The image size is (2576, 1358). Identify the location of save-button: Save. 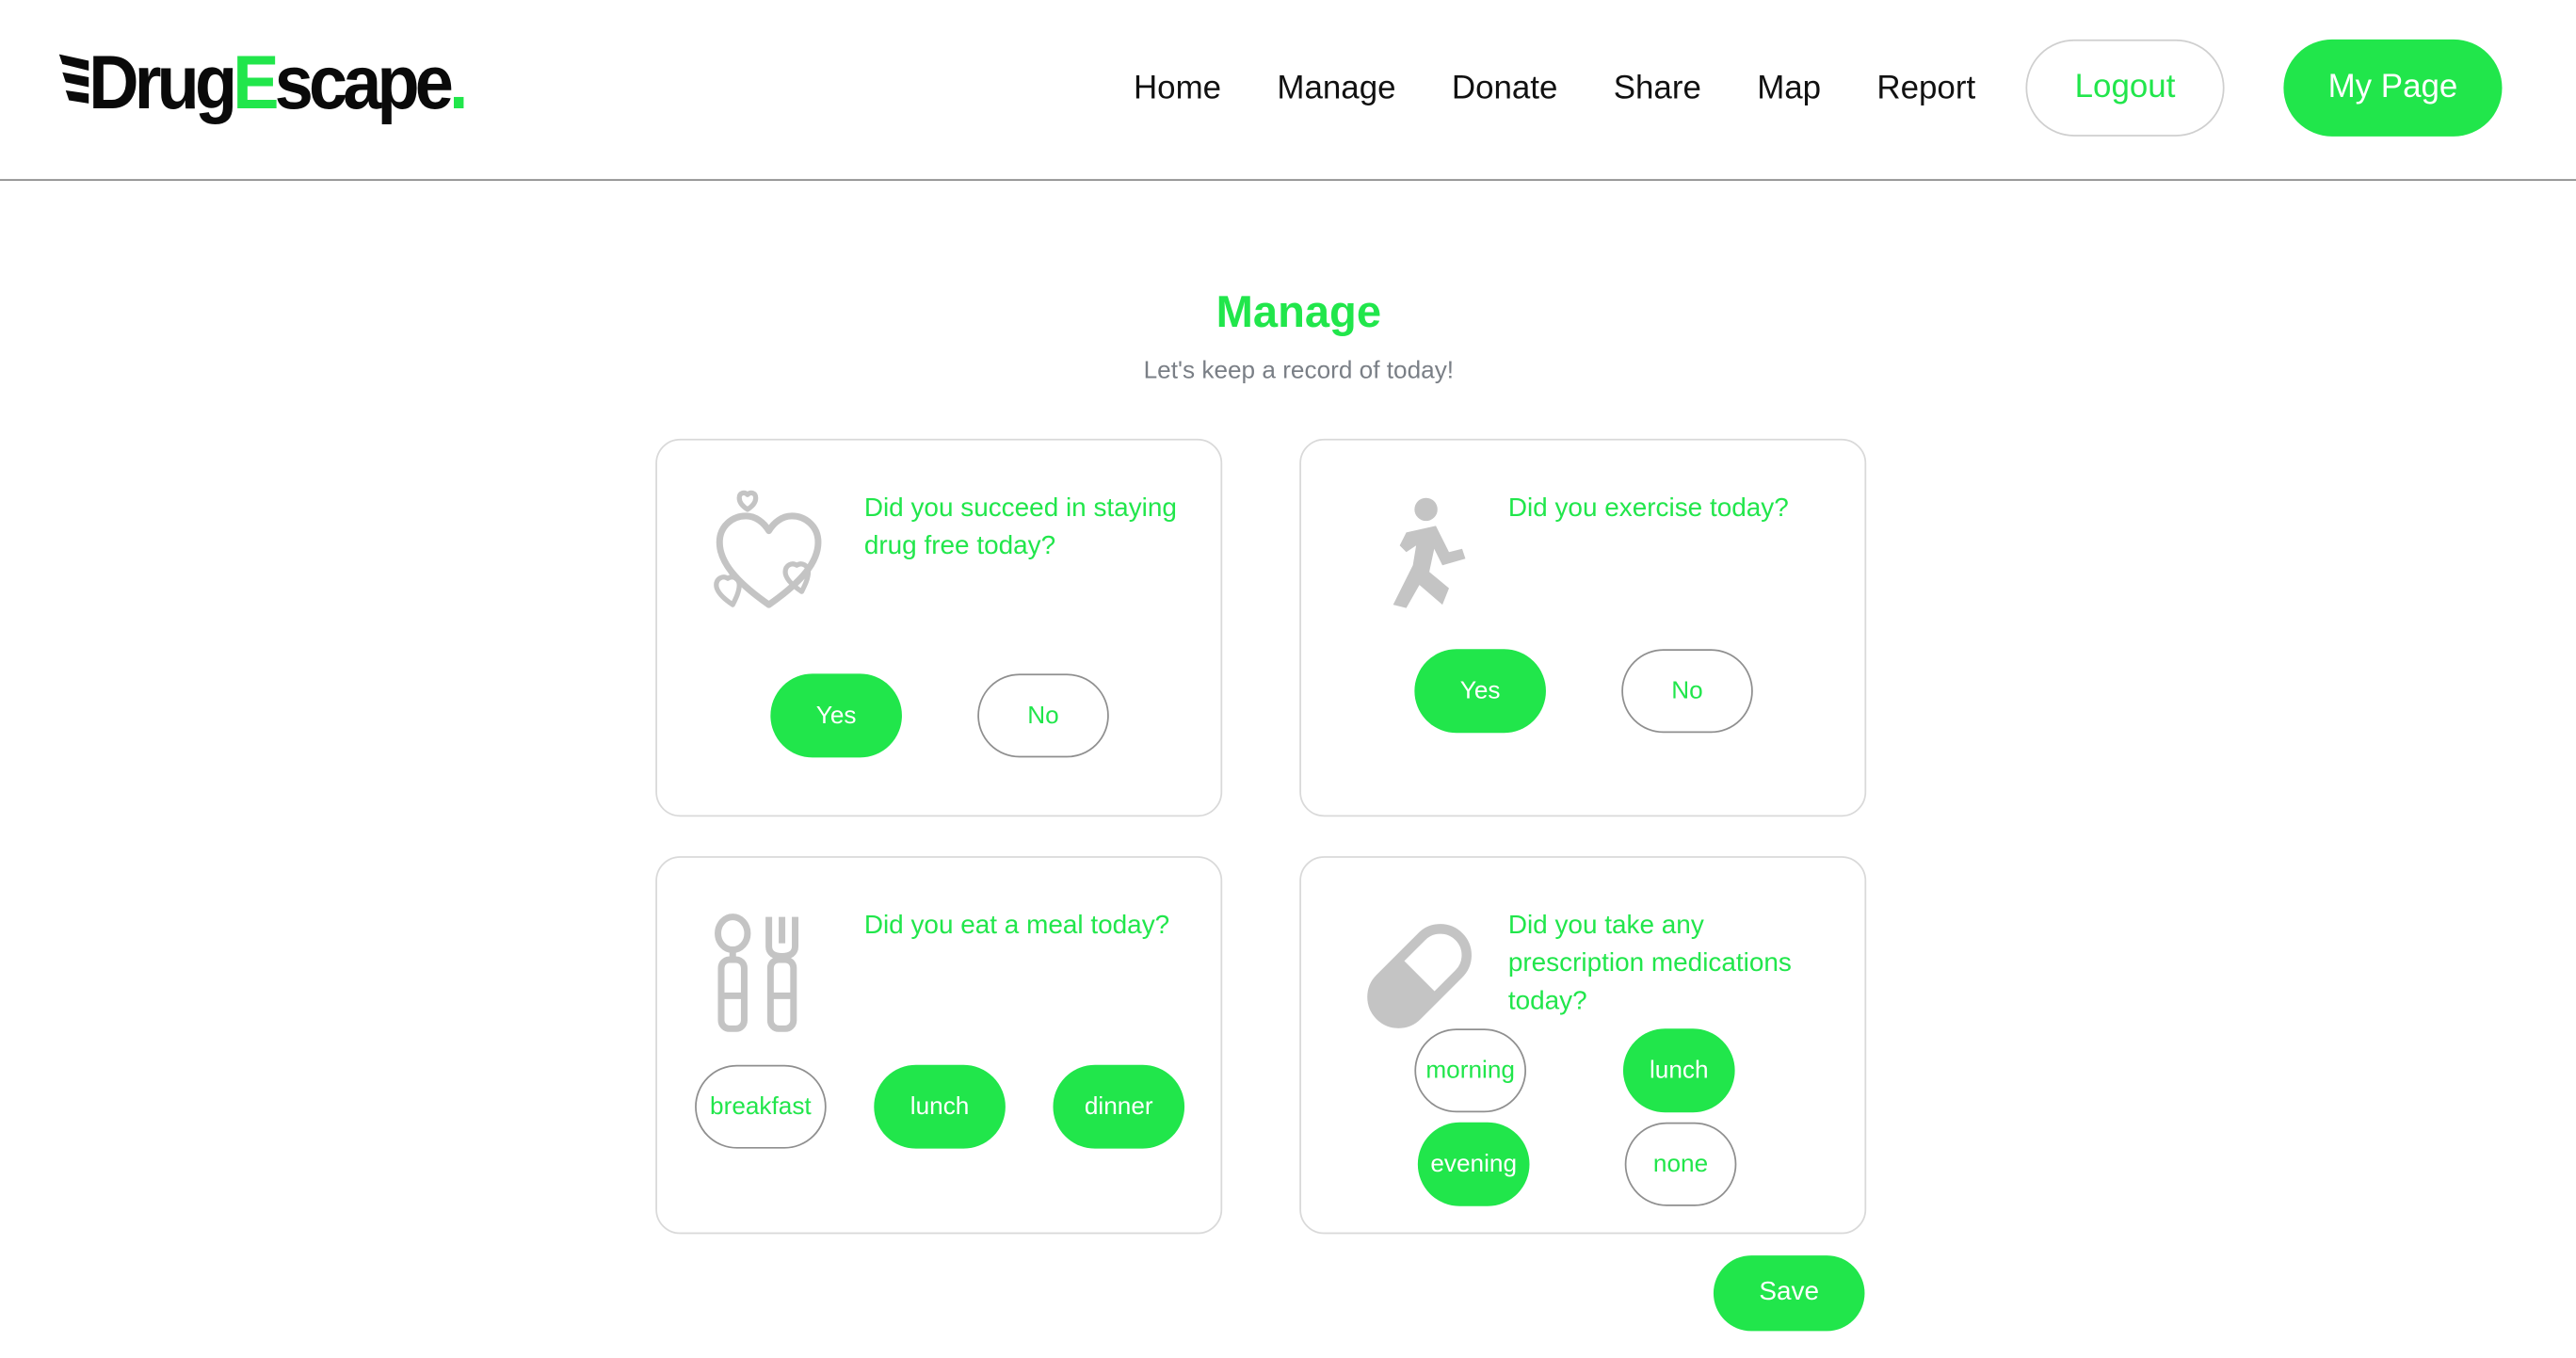
(1789, 1293).